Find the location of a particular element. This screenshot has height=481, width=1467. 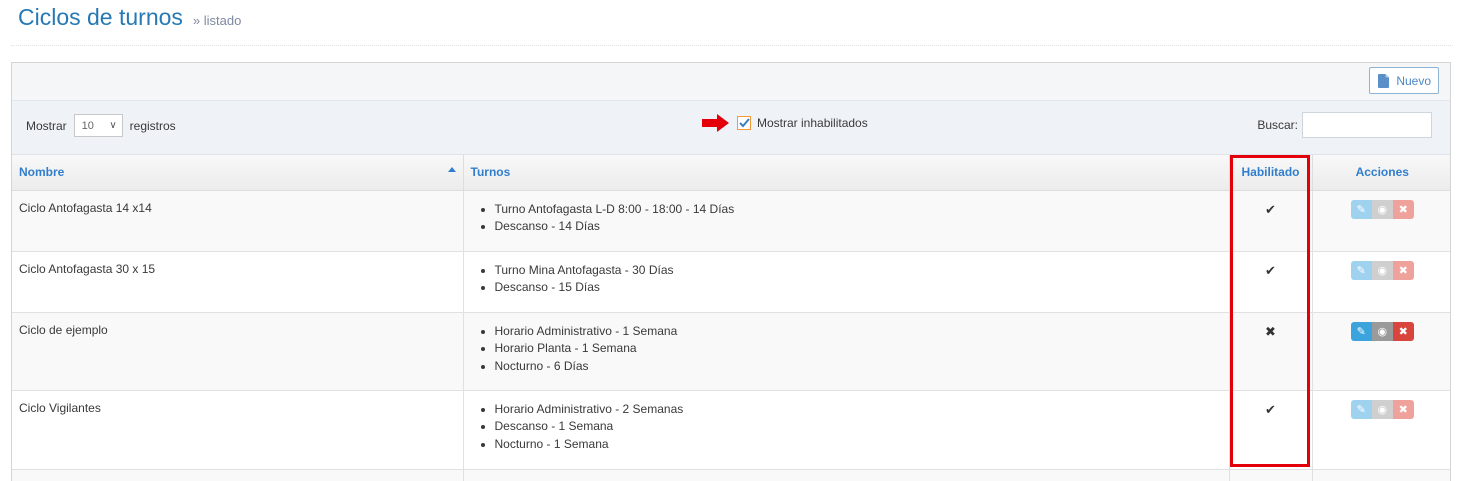

turno-item: Horario Planta - 1 Semana is located at coordinates (858, 349).